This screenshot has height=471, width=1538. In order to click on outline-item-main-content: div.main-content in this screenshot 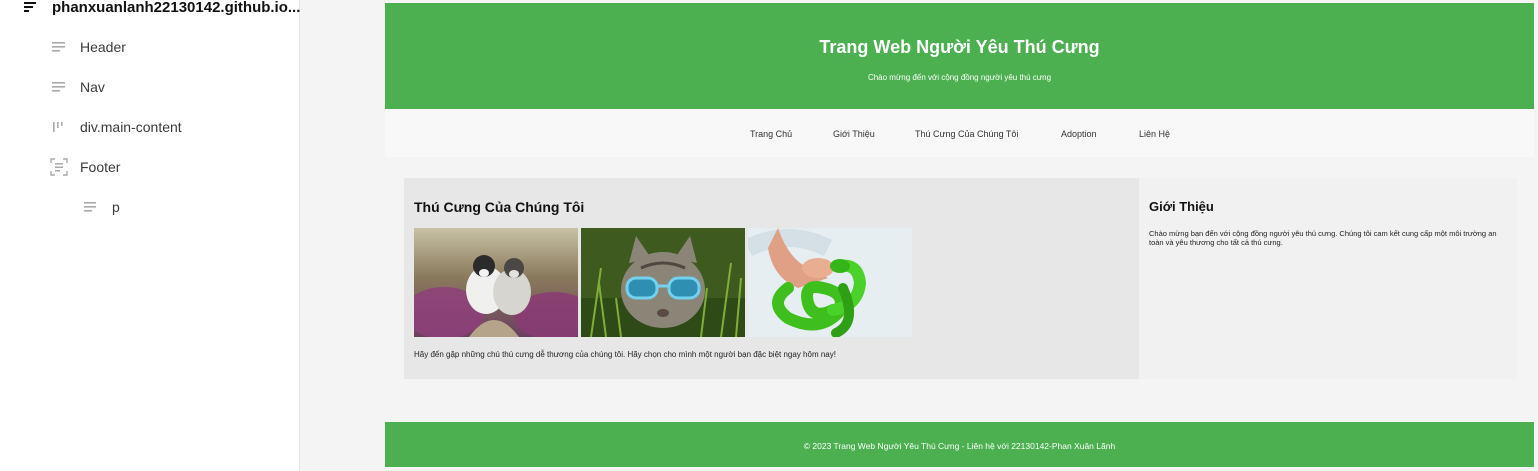, I will do `click(116, 127)`.